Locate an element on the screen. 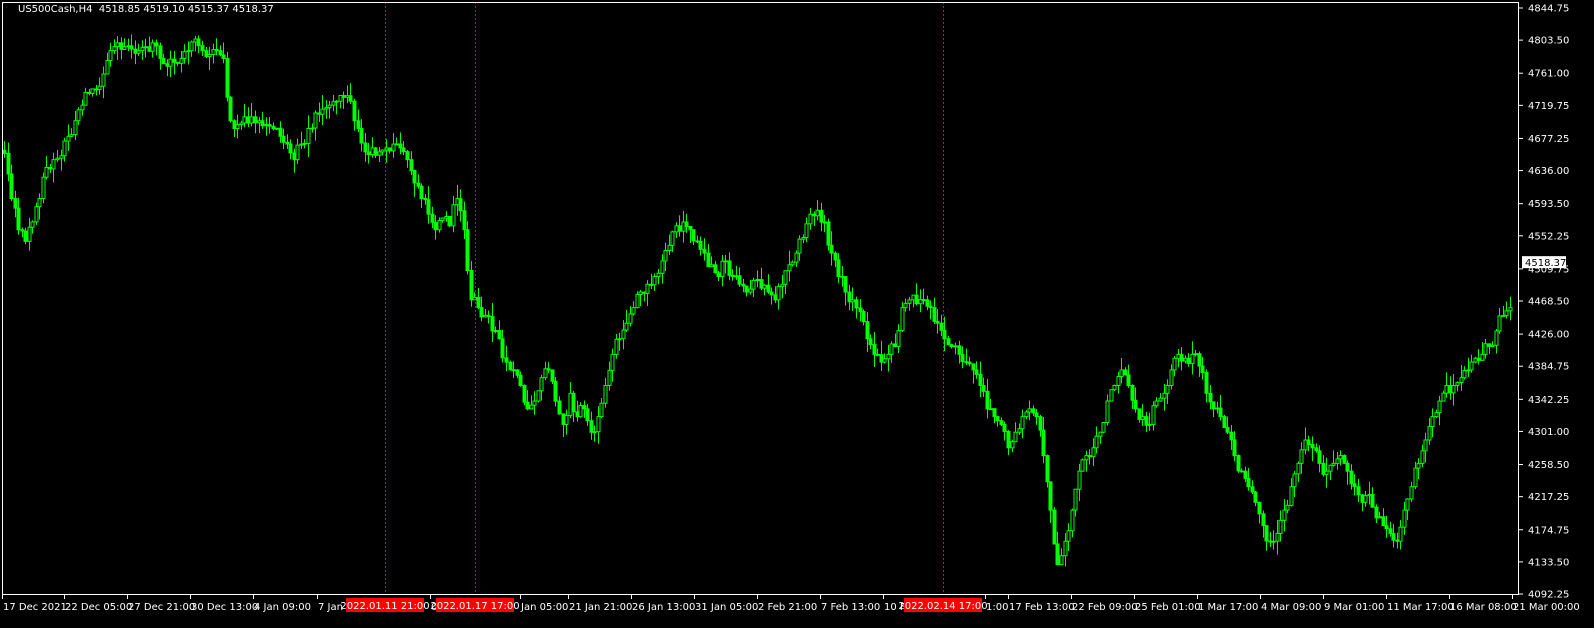  x-tick-label: 7 Feb 13:00 is located at coordinates (850, 607).